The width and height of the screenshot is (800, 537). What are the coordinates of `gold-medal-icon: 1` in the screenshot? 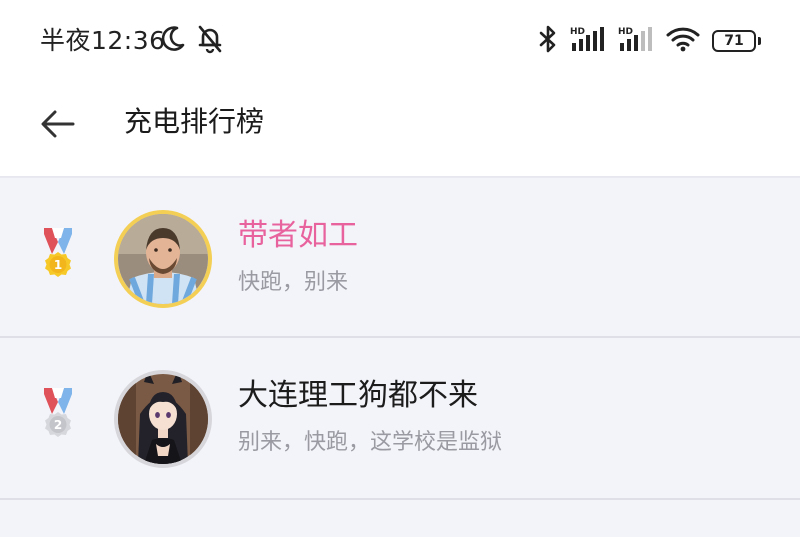 It's located at (58, 258).